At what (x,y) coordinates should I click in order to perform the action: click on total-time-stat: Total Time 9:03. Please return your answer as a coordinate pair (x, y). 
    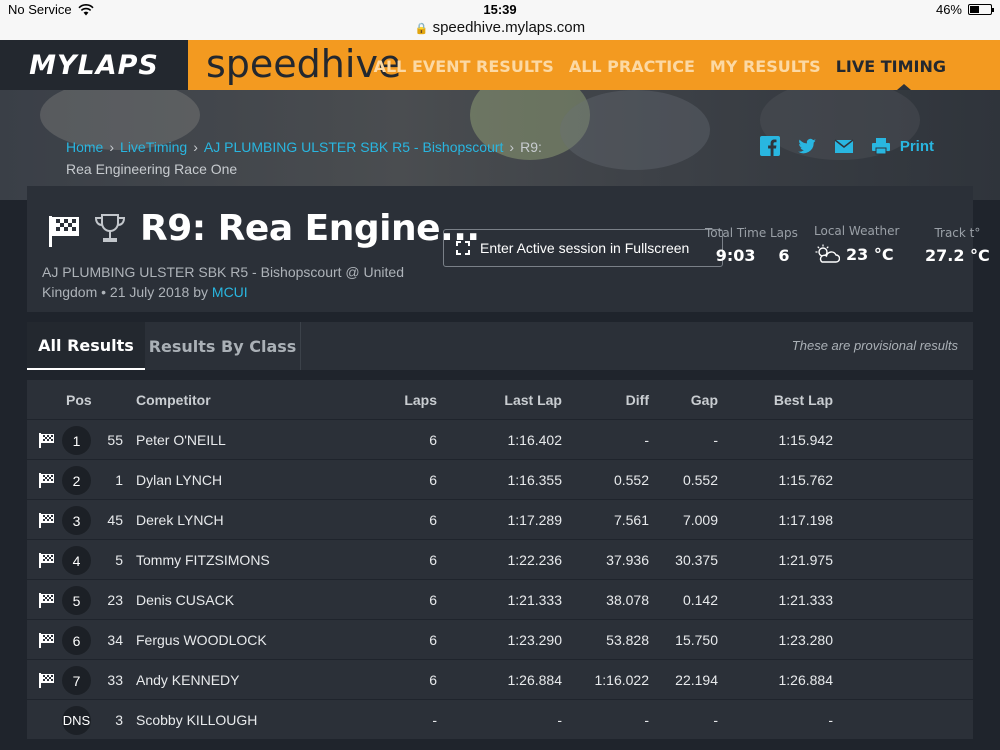
    Looking at the image, I should click on (736, 245).